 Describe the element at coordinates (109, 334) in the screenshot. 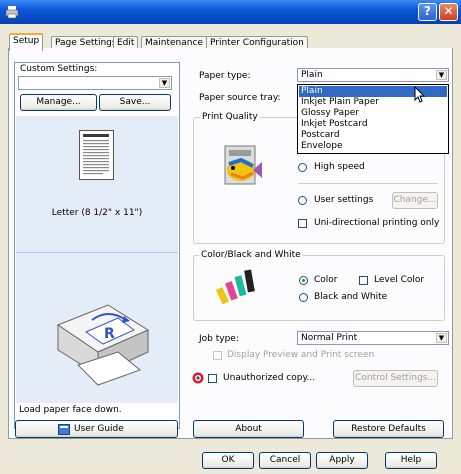

I see `svg-text: R` at that location.